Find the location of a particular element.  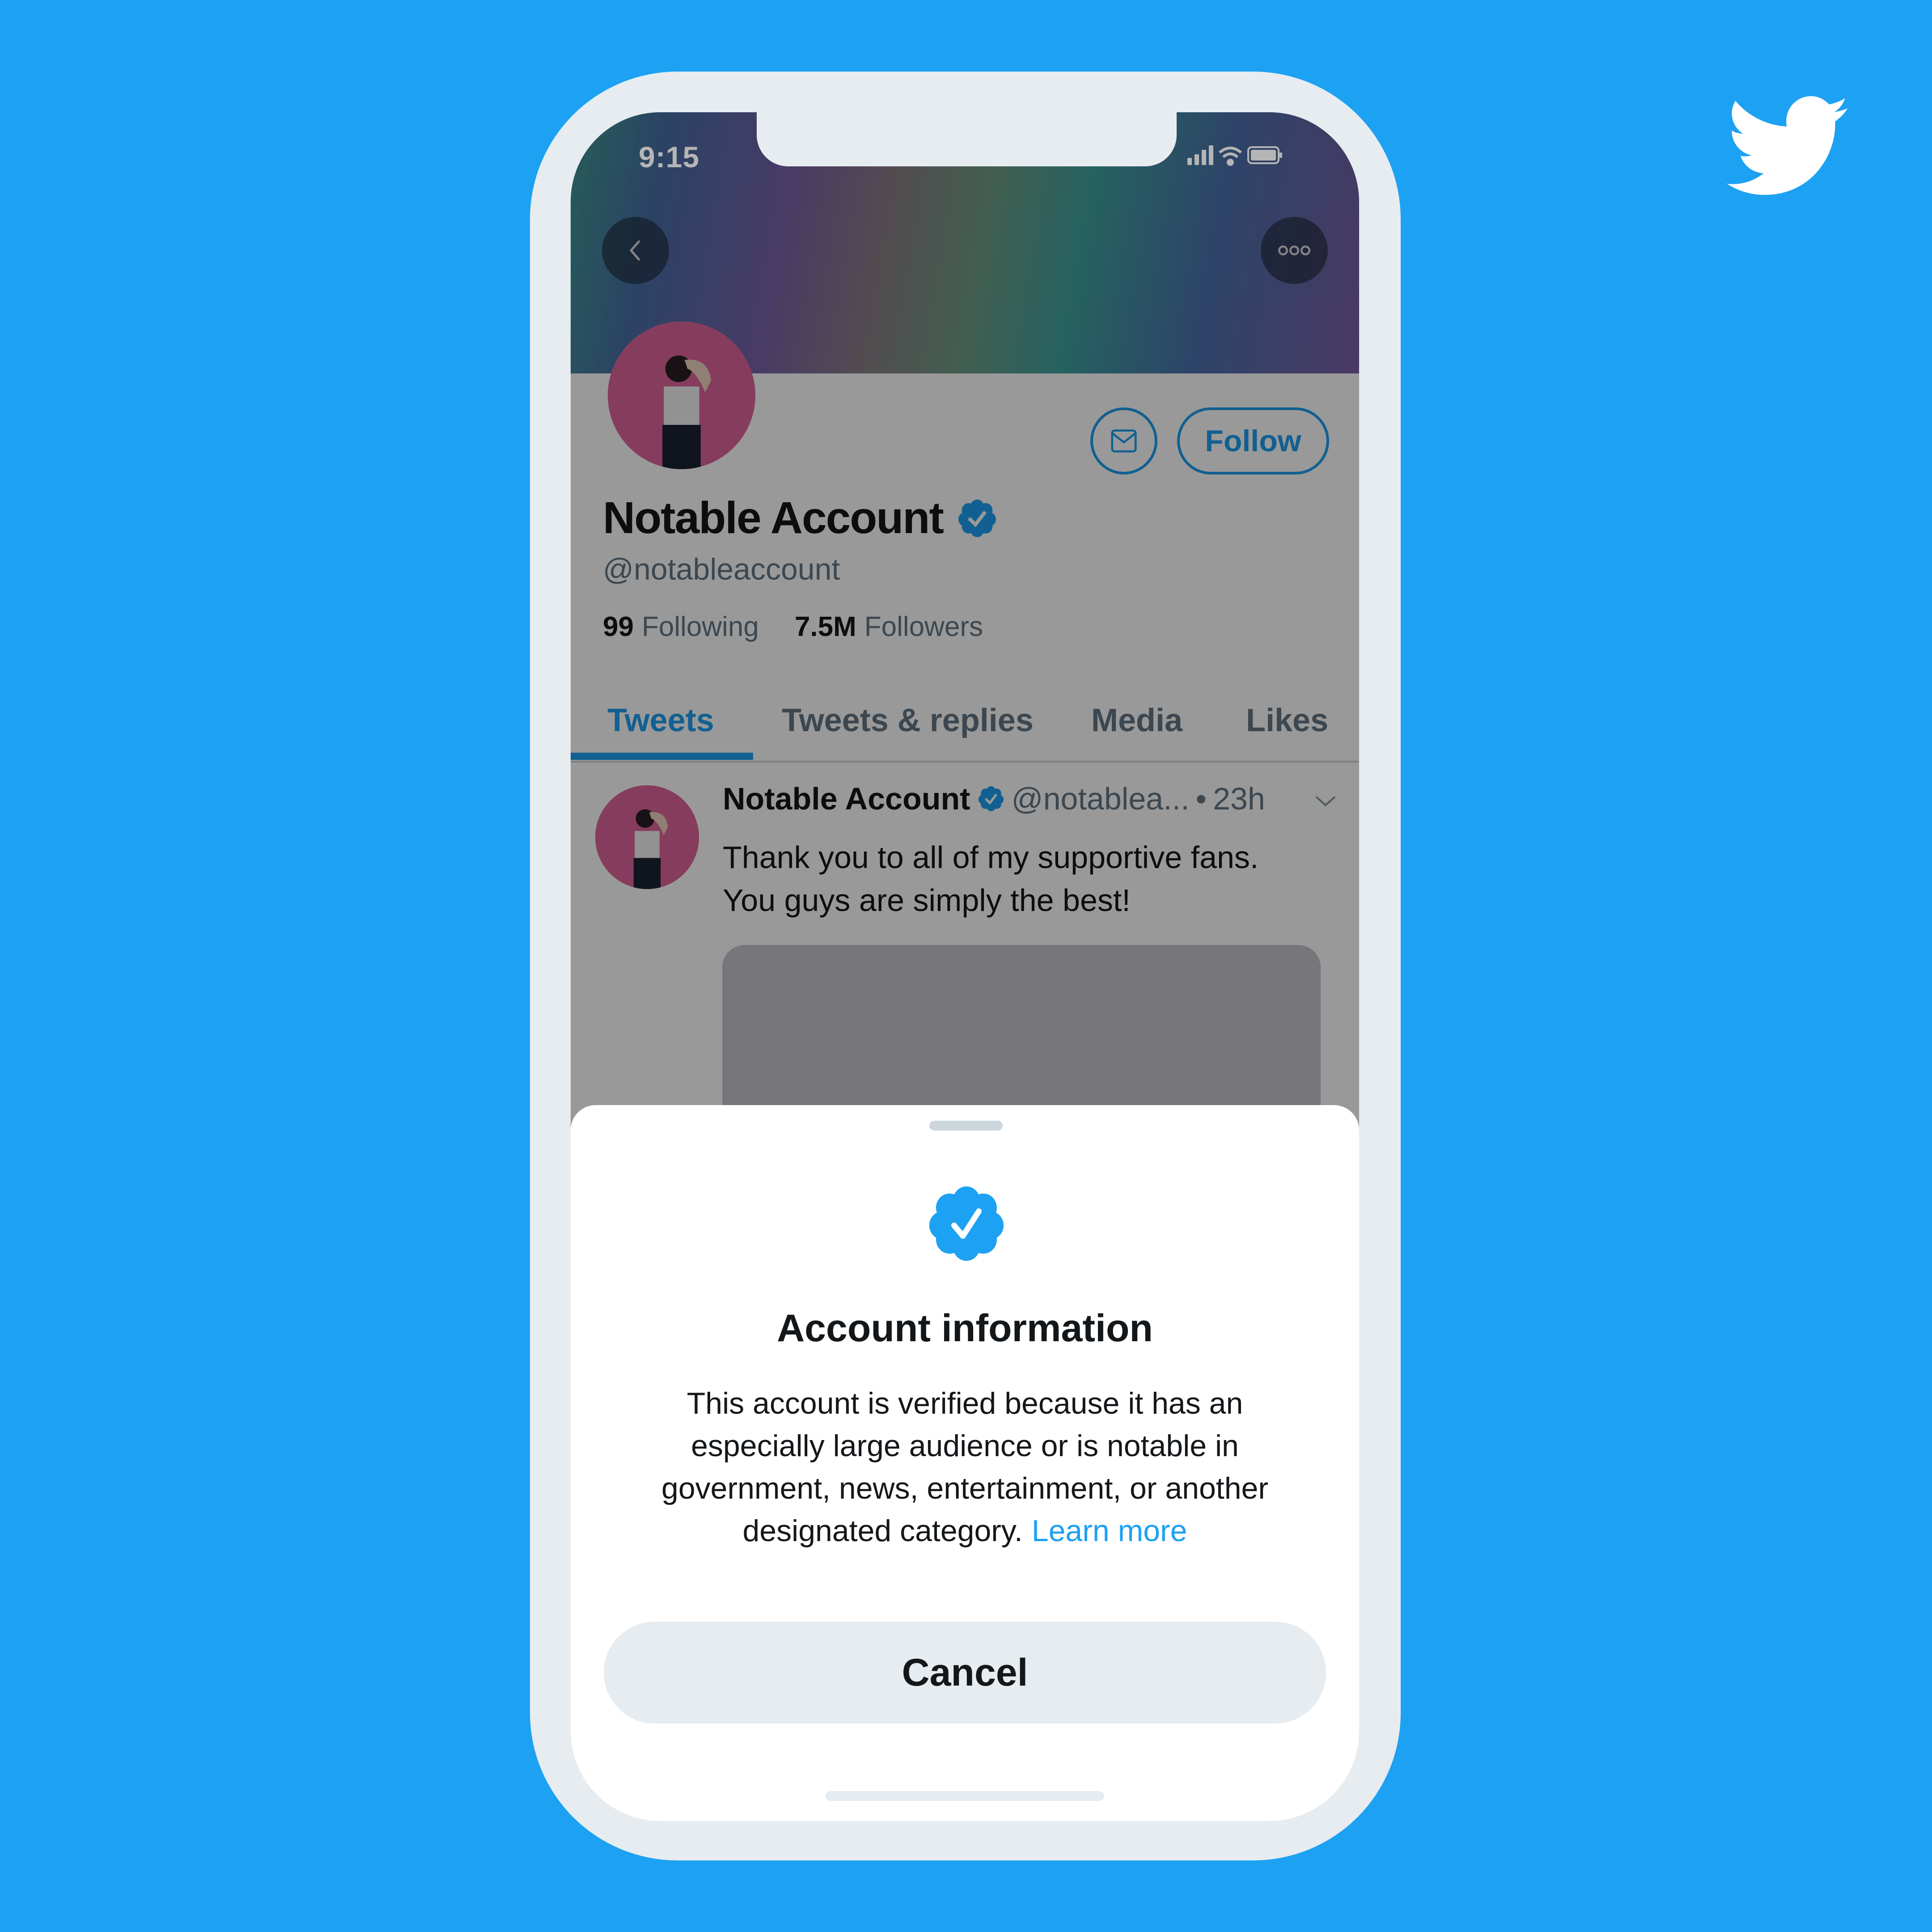

phone-notch is located at coordinates (967, 139).